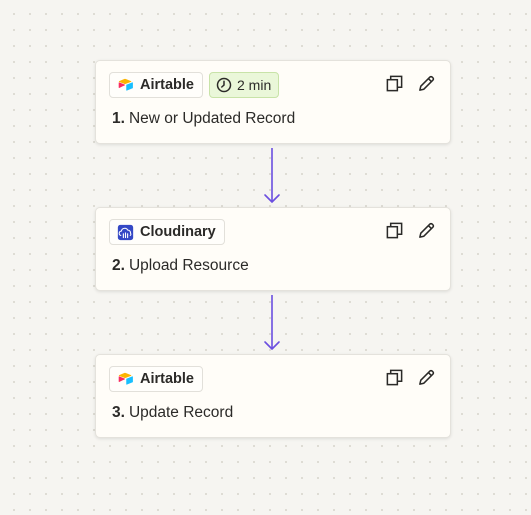 The width and height of the screenshot is (531, 515). Describe the element at coordinates (125, 232) in the screenshot. I see `cloudinary-logo-icon` at that location.